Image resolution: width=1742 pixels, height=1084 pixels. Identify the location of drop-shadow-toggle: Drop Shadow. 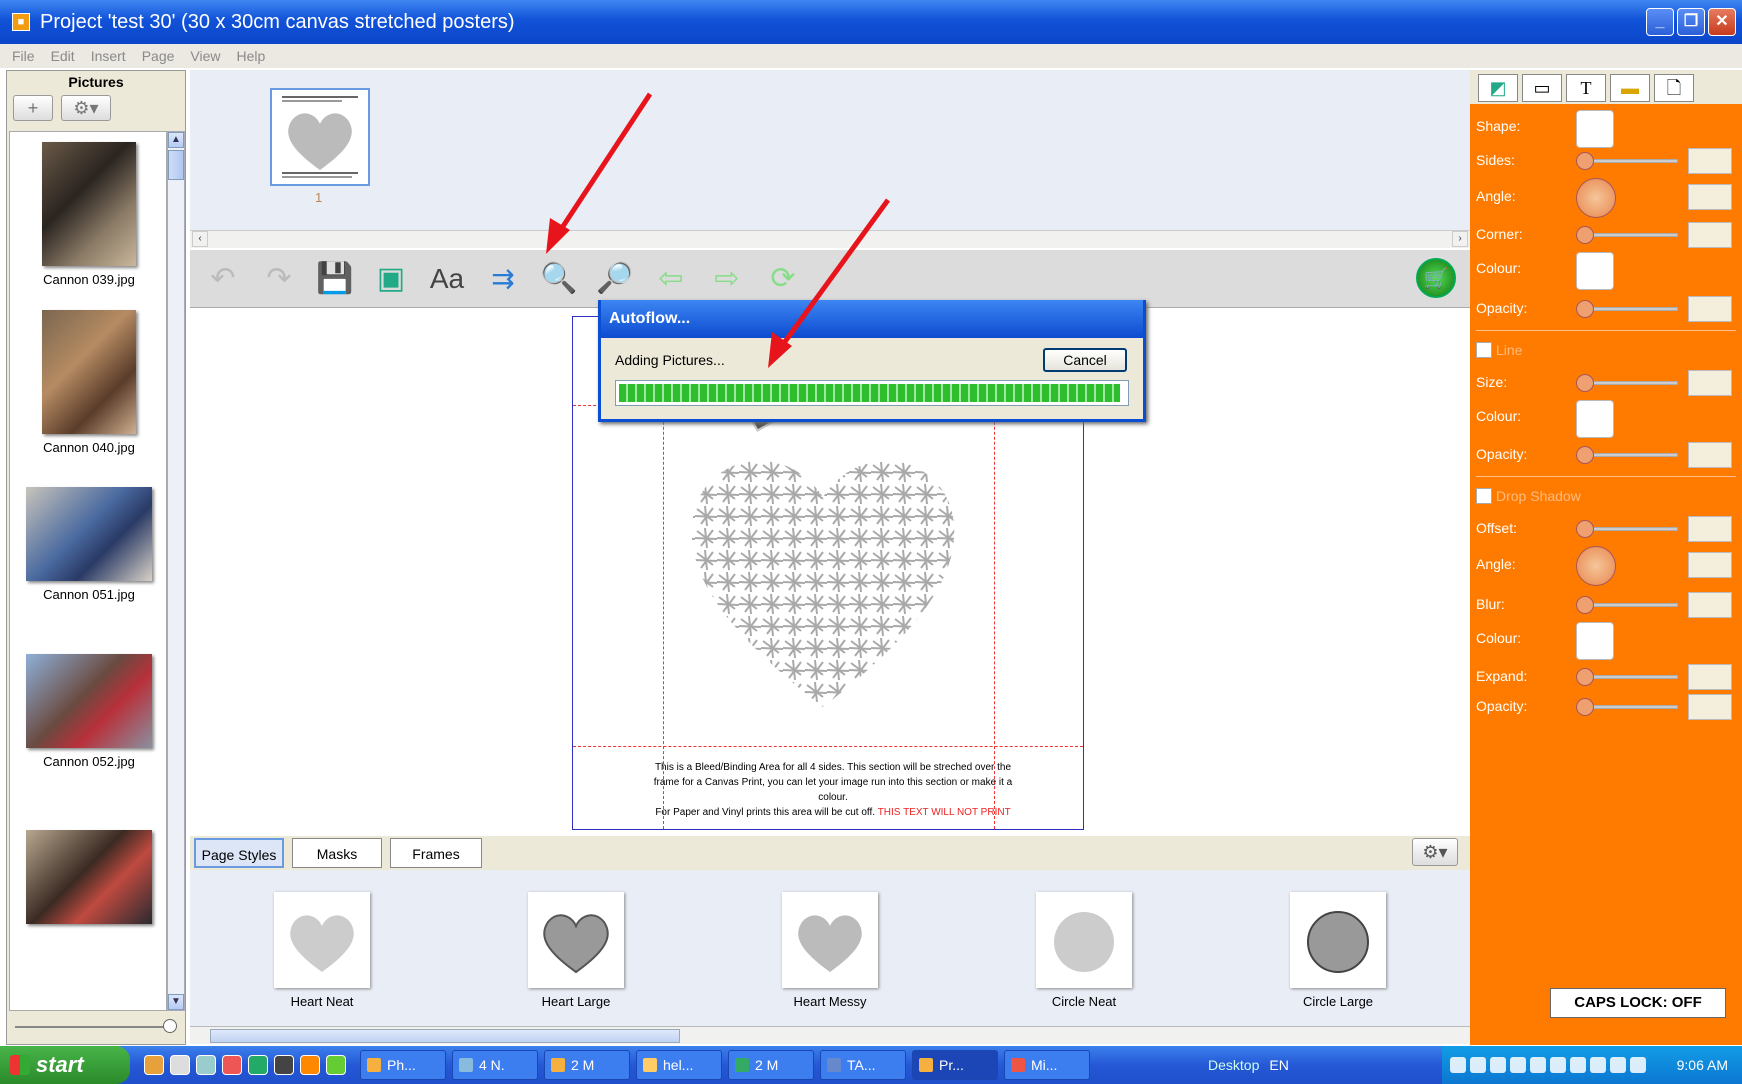
(1528, 496).